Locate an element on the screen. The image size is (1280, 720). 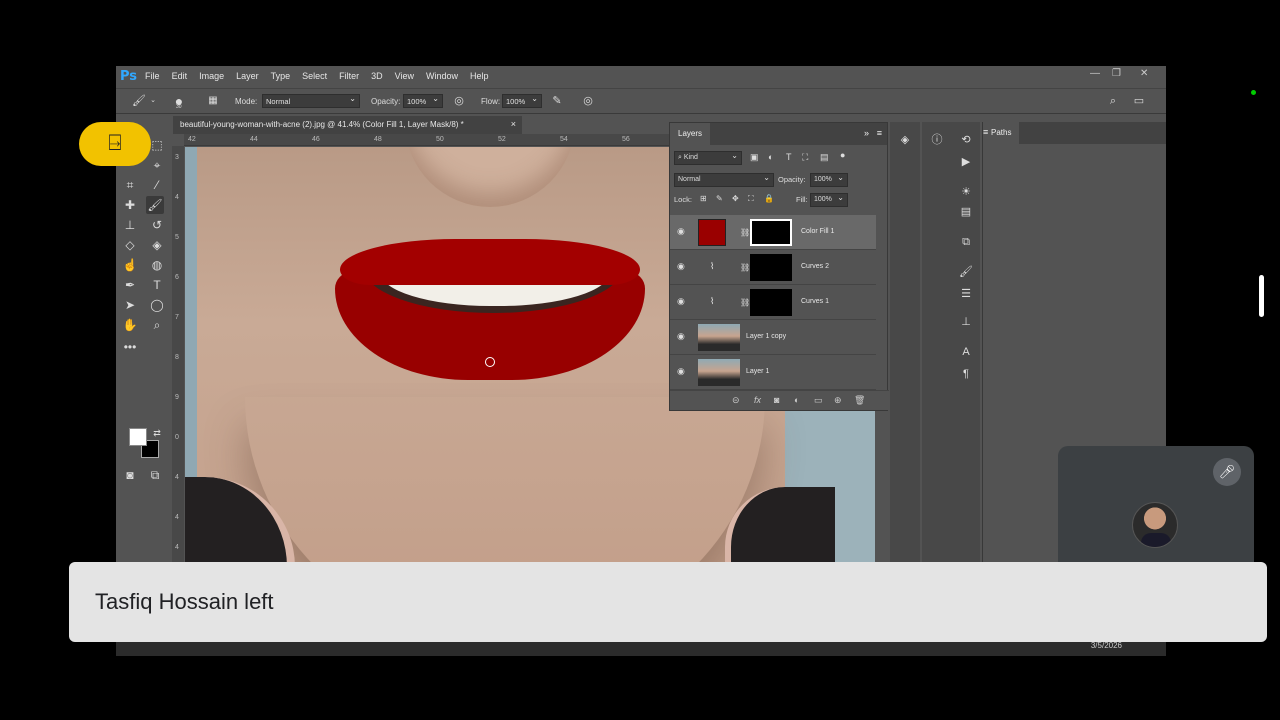
brushes-icon: 🖌 is located at coordinates (966, 272).